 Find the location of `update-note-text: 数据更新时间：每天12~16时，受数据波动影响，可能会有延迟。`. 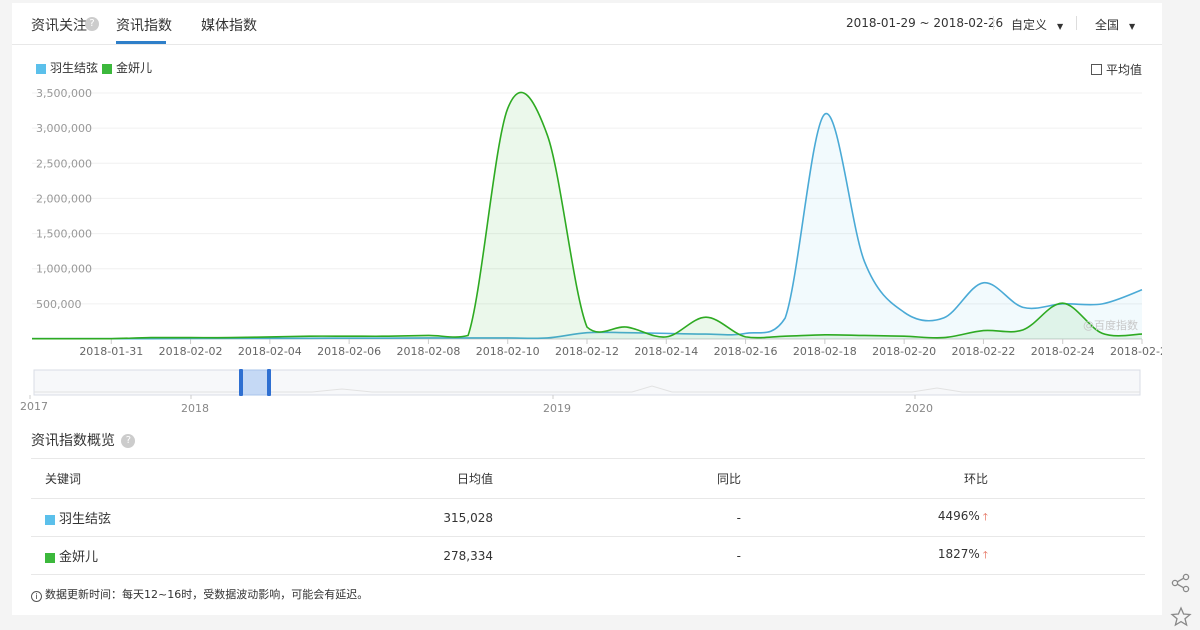

update-note-text: 数据更新时间：每天12~16时，受数据波动影响，可能会有延迟。 is located at coordinates (207, 594).